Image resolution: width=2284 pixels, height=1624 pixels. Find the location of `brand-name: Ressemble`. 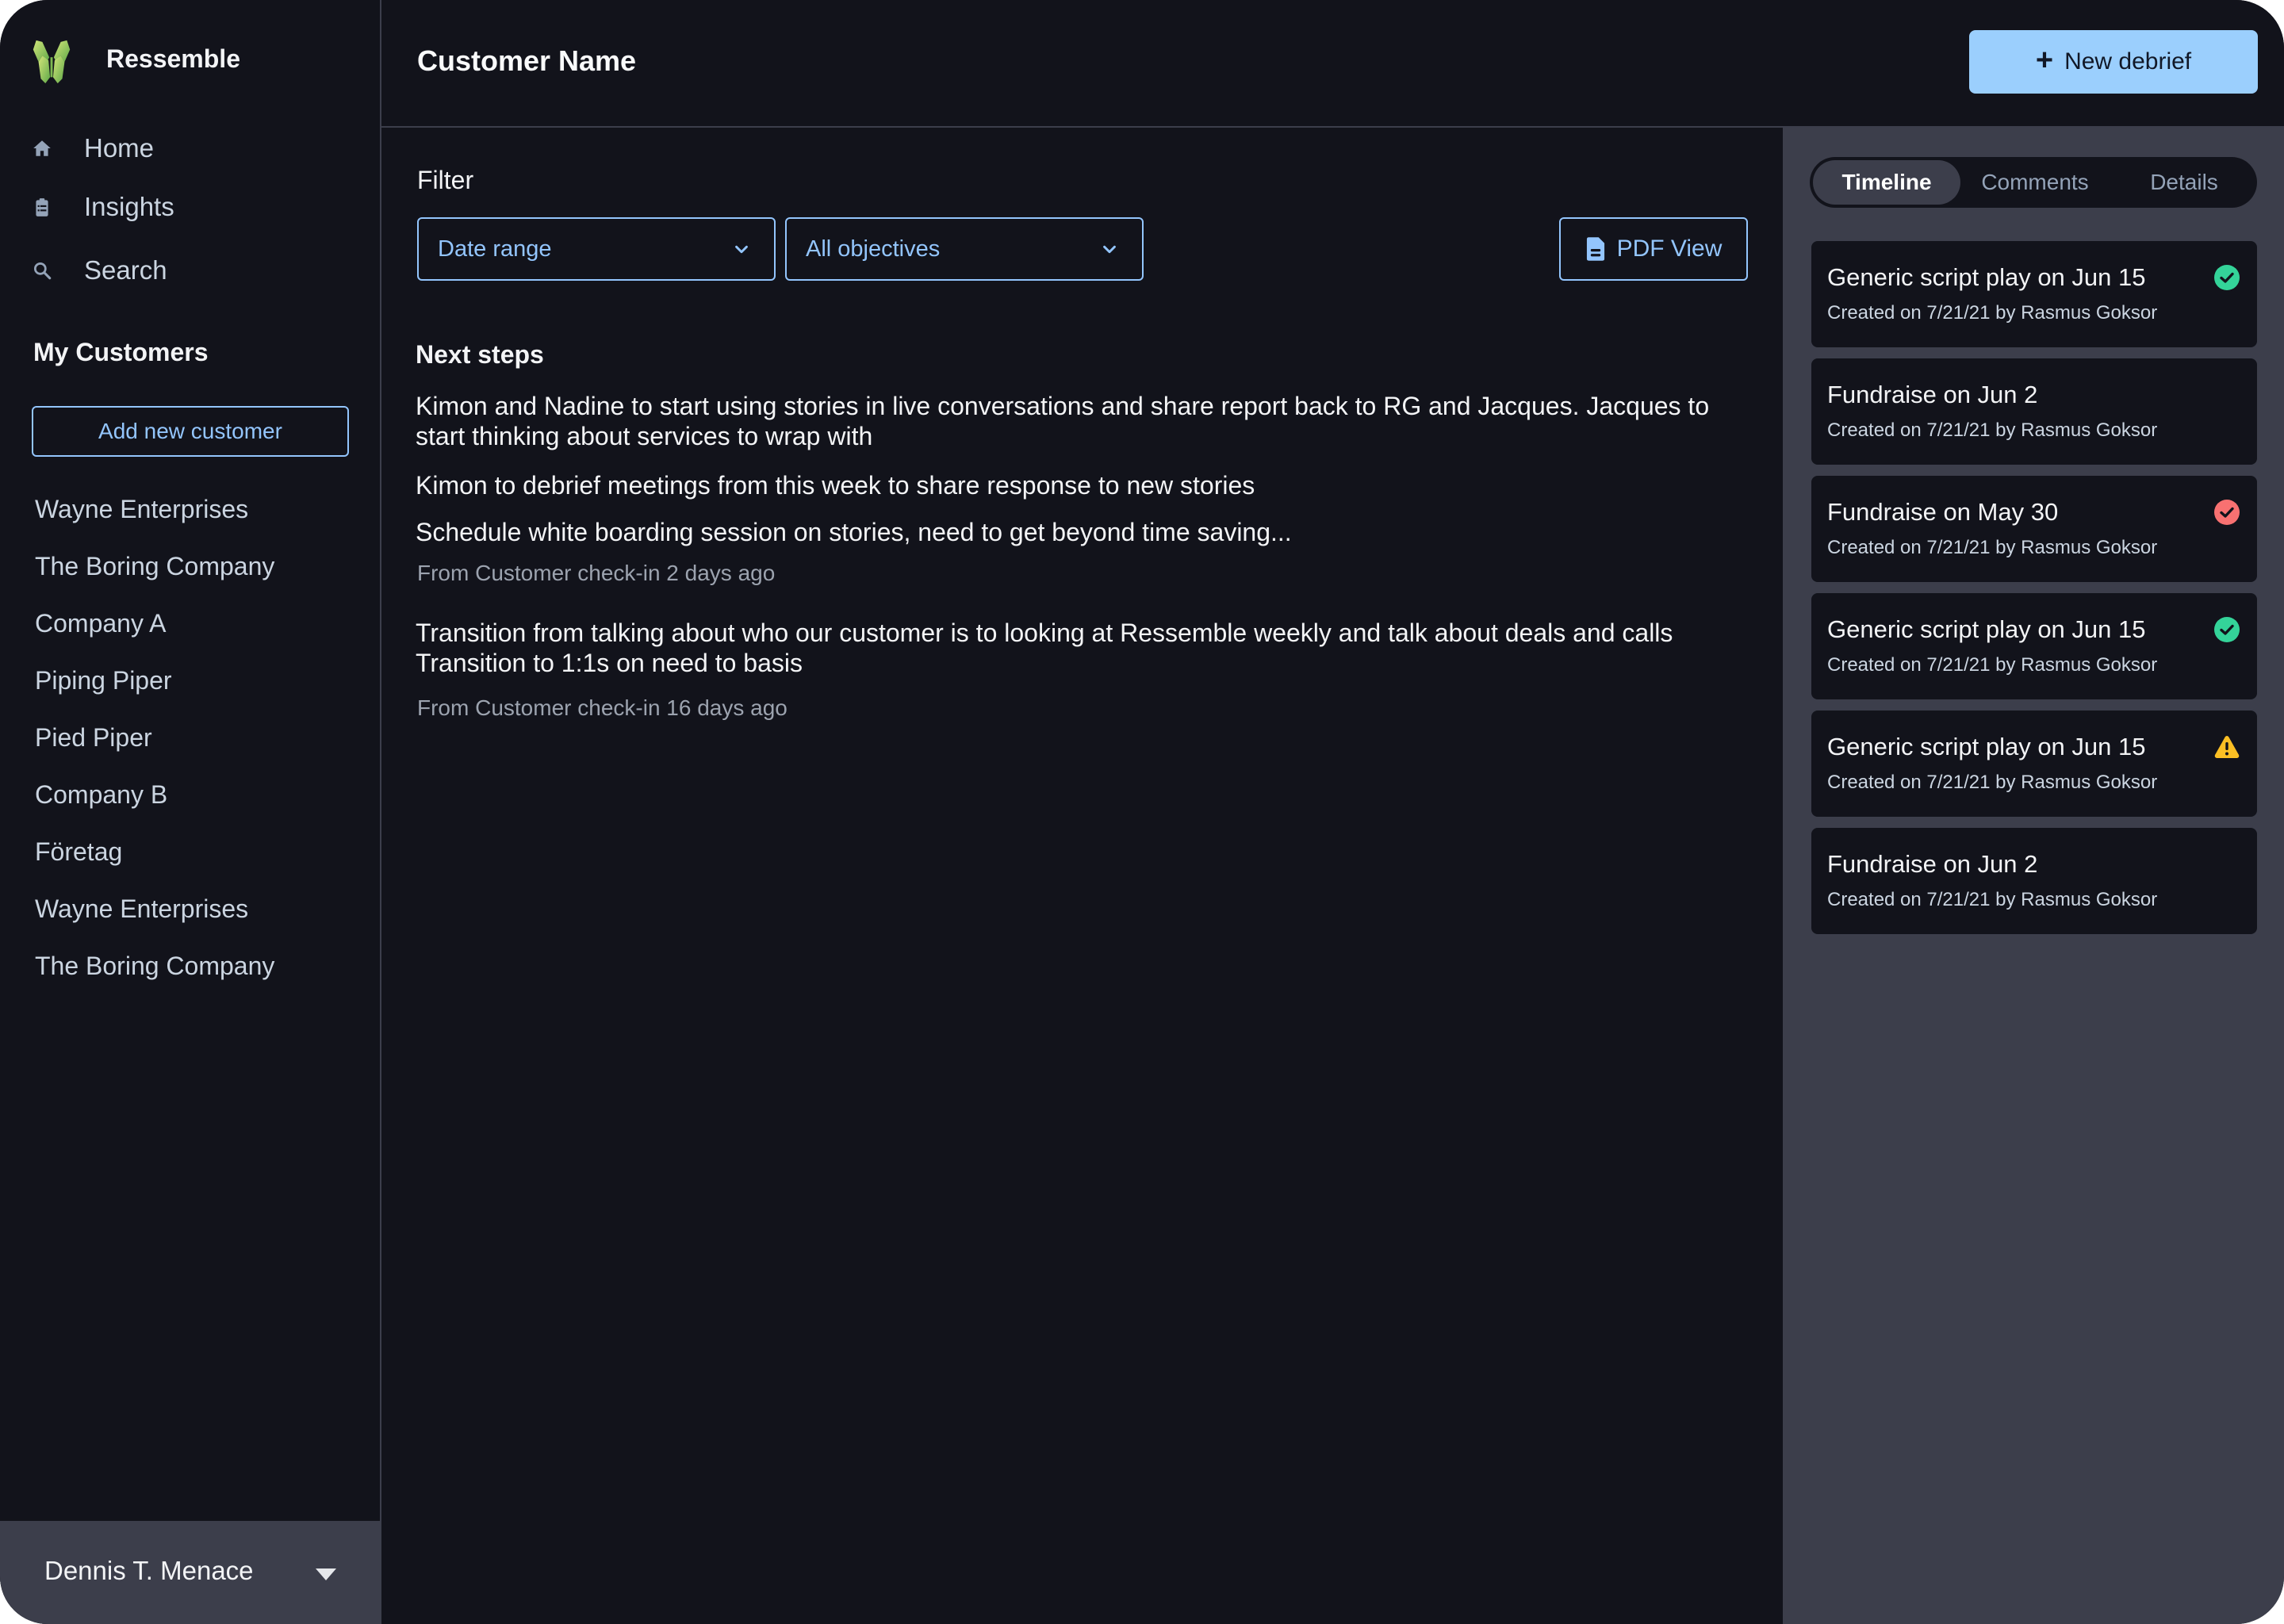

brand-name: Ressemble is located at coordinates (173, 58).